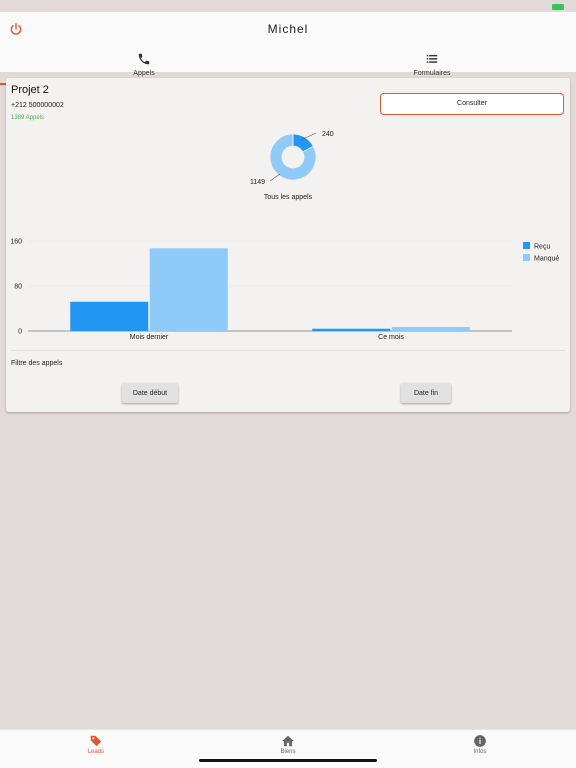  I want to click on end-date-button: Date fin, so click(426, 393).